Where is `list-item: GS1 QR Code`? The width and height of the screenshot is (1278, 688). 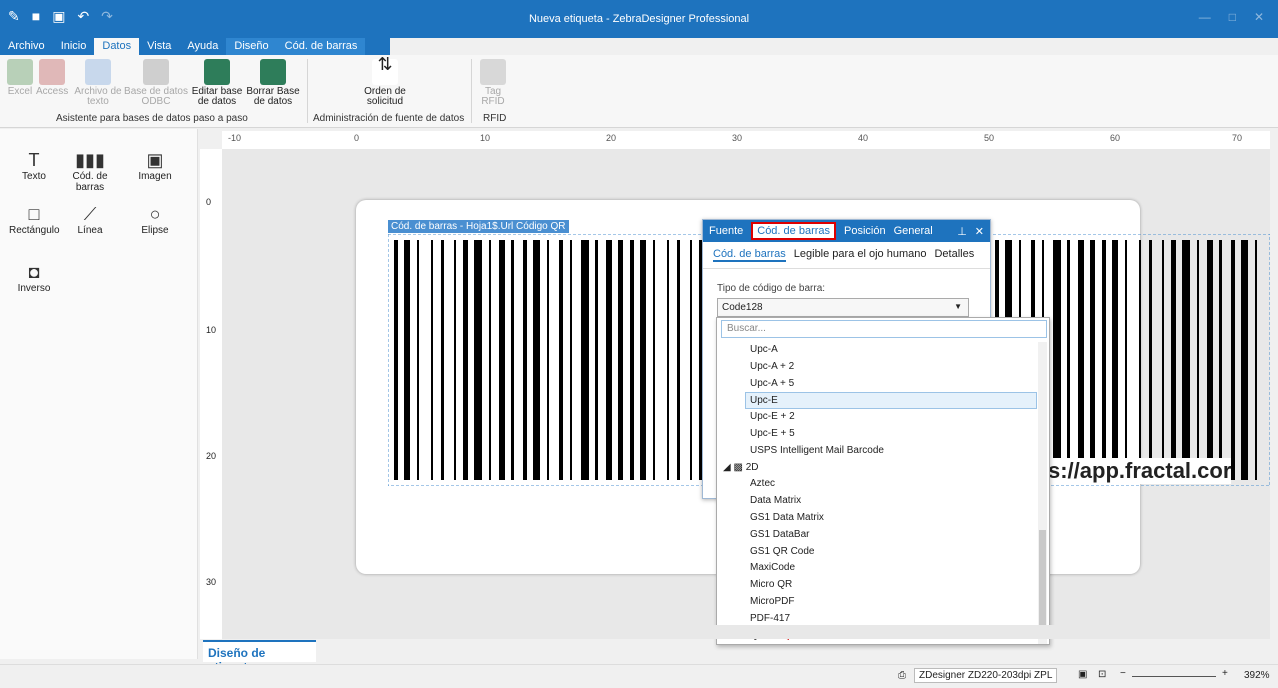 list-item: GS1 QR Code is located at coordinates (877, 552).